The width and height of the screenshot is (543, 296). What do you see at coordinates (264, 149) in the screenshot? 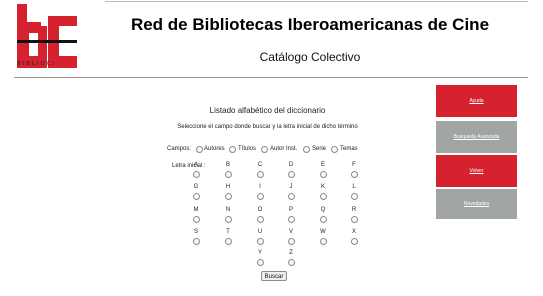
I see `campo-autor-inst-radio` at bounding box center [264, 149].